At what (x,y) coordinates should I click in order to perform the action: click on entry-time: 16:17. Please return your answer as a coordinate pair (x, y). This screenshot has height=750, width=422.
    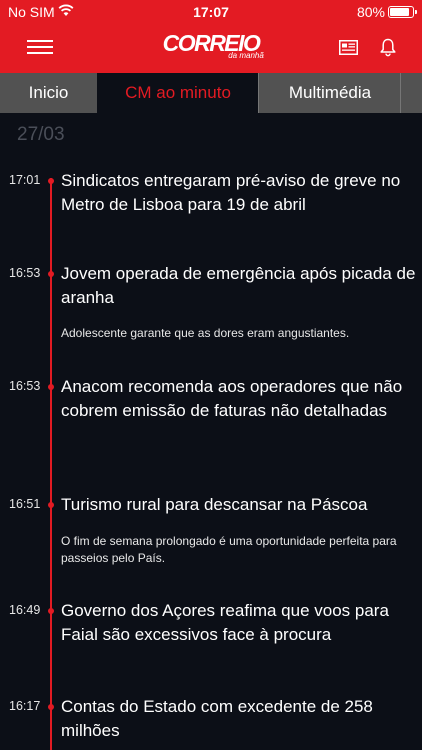
    Looking at the image, I should click on (25, 706).